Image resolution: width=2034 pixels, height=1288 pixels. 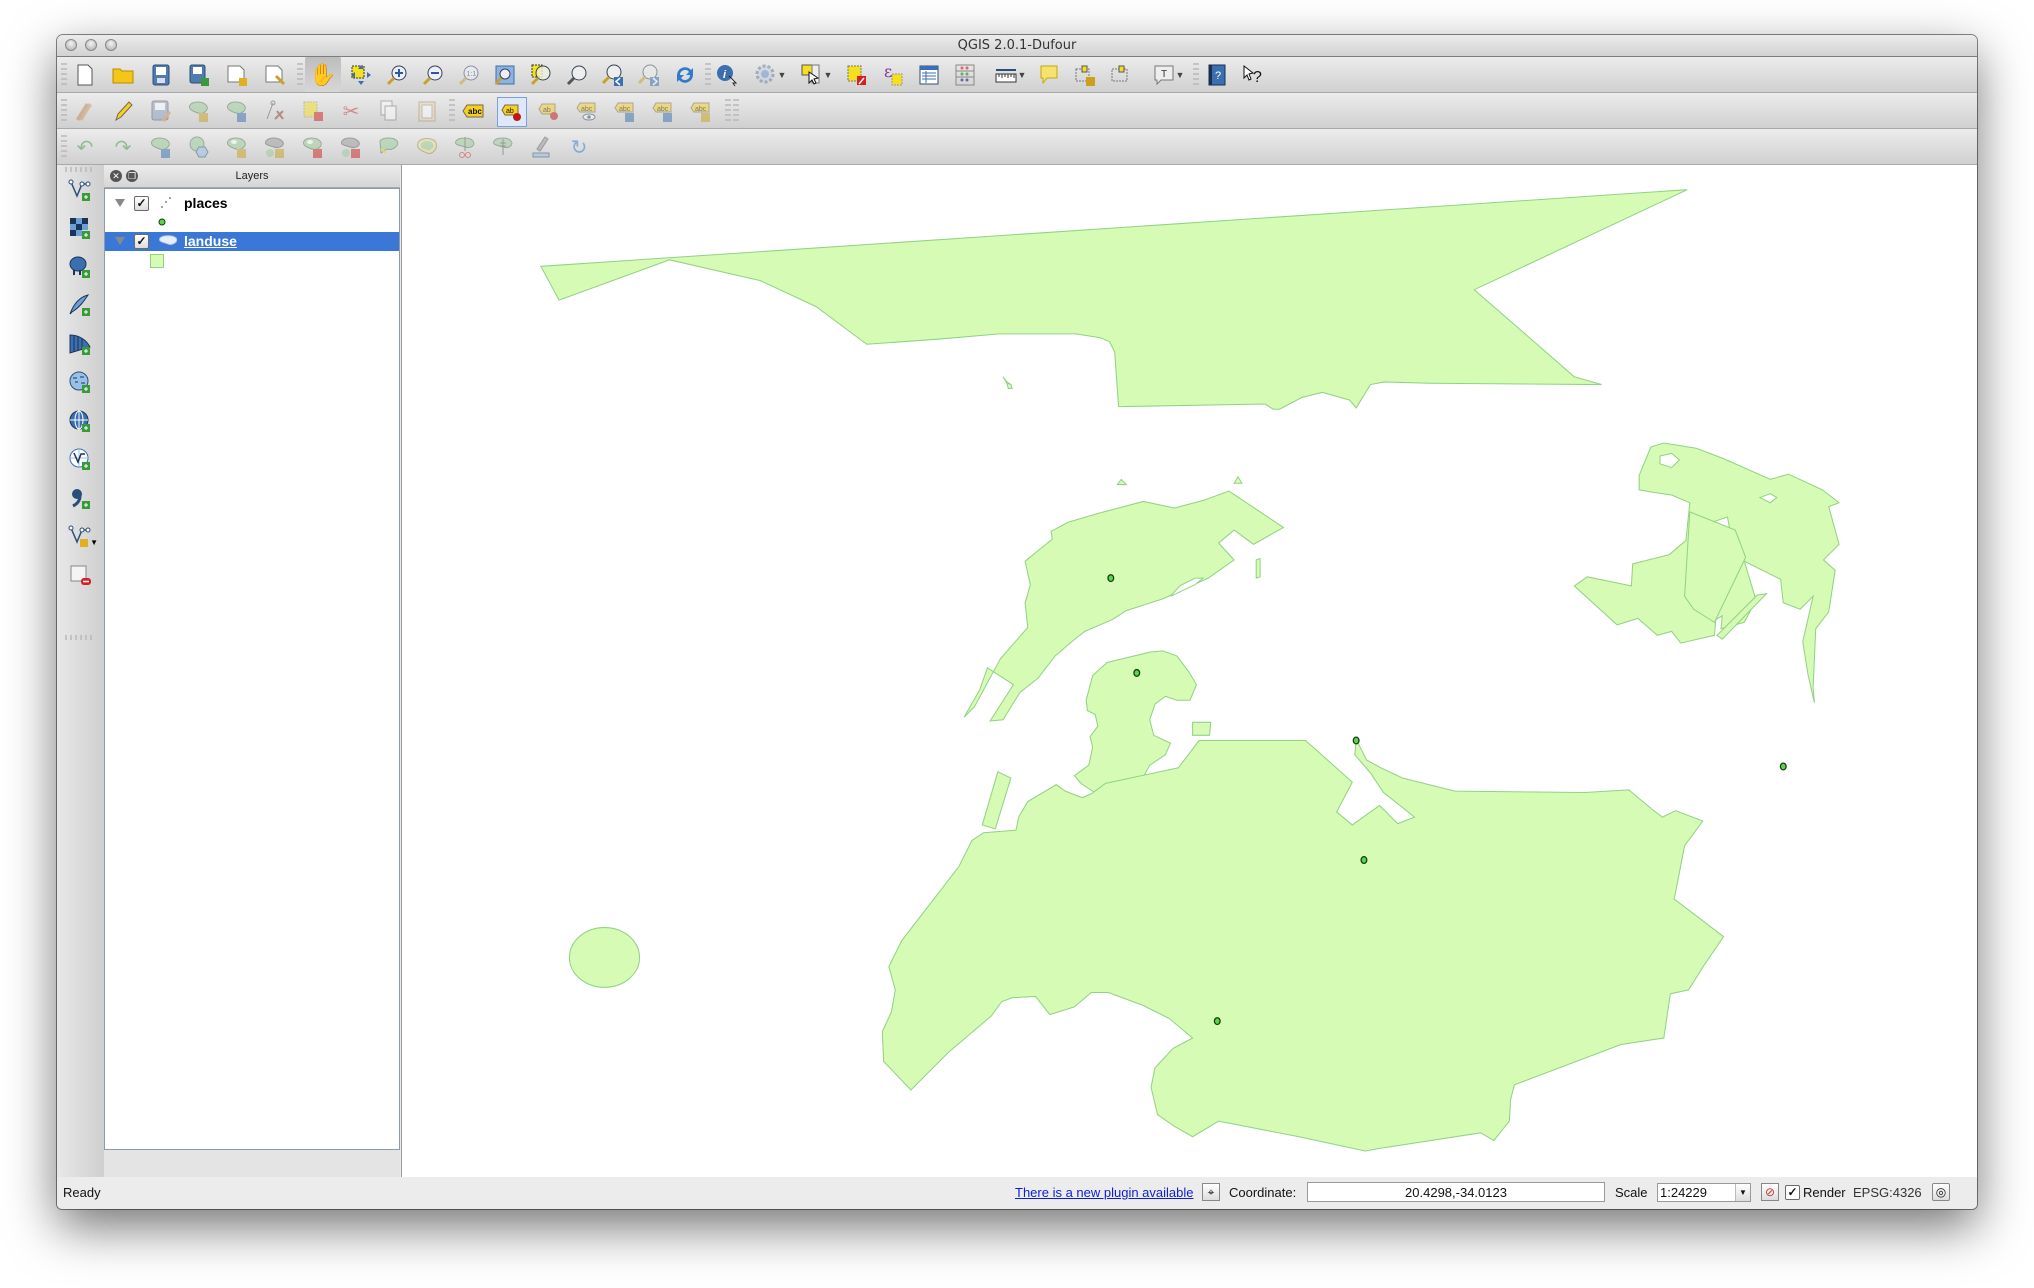 I want to click on zoom-layer-button, so click(x=577, y=75).